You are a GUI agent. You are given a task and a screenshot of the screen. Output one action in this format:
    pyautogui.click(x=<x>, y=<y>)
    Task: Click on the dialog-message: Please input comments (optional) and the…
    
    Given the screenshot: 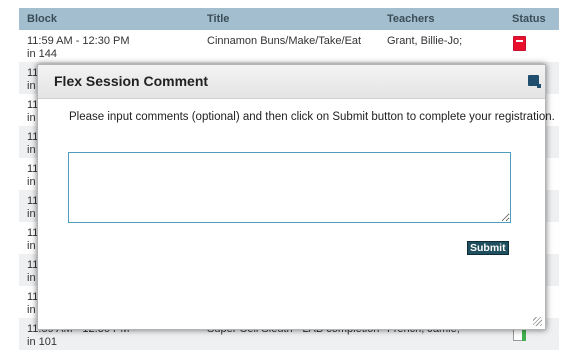 What is the action you would take?
    pyautogui.click(x=312, y=117)
    